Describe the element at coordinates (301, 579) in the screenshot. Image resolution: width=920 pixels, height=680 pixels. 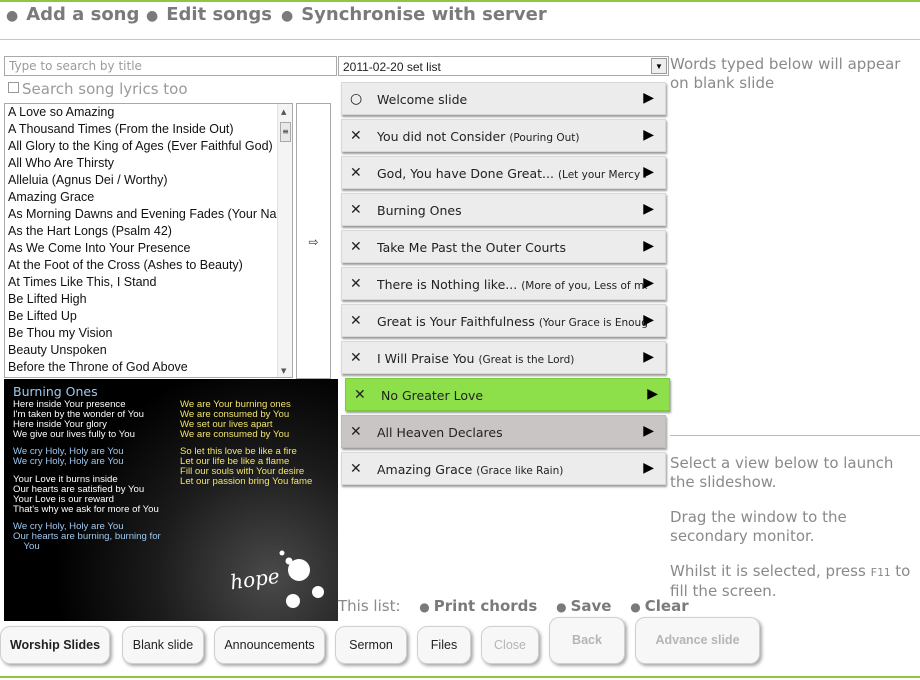
I see `hope-logo-dots` at that location.